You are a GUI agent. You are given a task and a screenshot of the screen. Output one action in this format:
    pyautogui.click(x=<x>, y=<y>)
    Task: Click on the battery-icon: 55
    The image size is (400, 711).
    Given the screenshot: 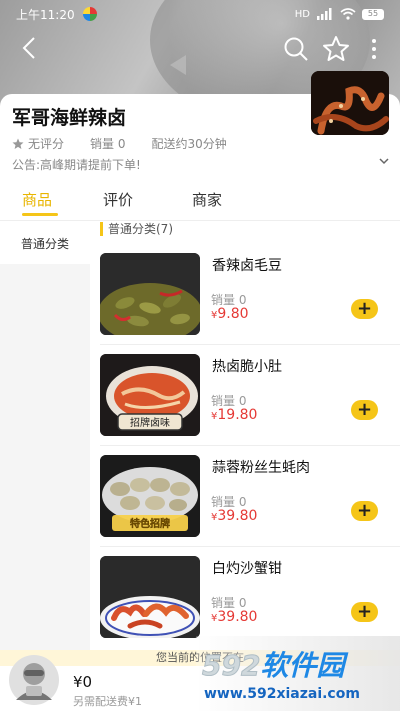 What is the action you would take?
    pyautogui.click(x=373, y=14)
    